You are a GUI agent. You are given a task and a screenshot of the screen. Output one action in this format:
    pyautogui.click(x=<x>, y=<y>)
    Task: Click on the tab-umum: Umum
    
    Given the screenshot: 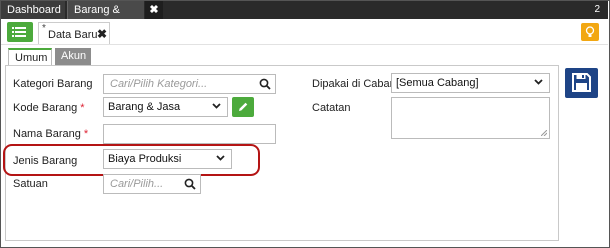 What is the action you would take?
    pyautogui.click(x=30, y=57)
    